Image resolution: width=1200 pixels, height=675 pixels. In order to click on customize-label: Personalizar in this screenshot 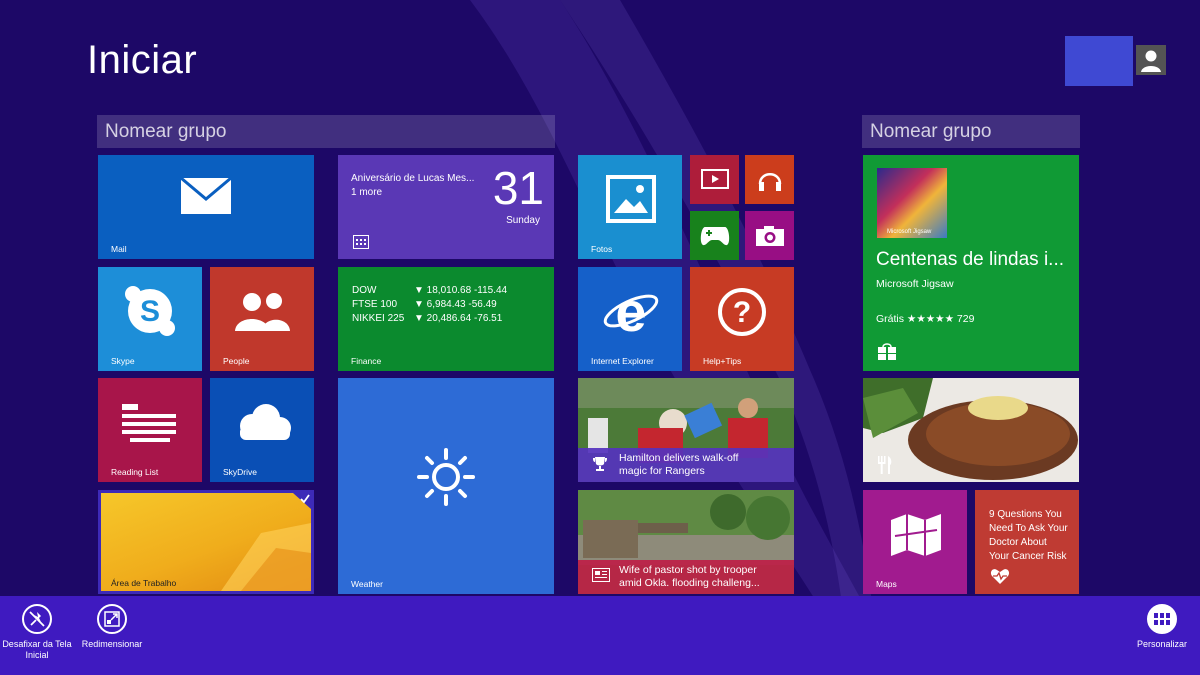, I will do `click(1162, 644)`.